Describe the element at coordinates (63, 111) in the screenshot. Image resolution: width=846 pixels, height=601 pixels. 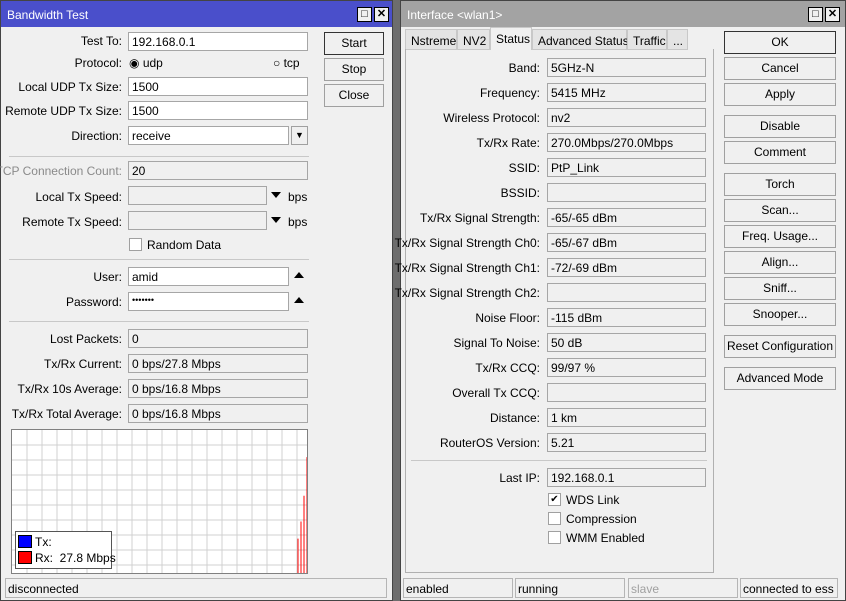
I see `remote-udp-label: Remote UDP Tx Size:` at that location.